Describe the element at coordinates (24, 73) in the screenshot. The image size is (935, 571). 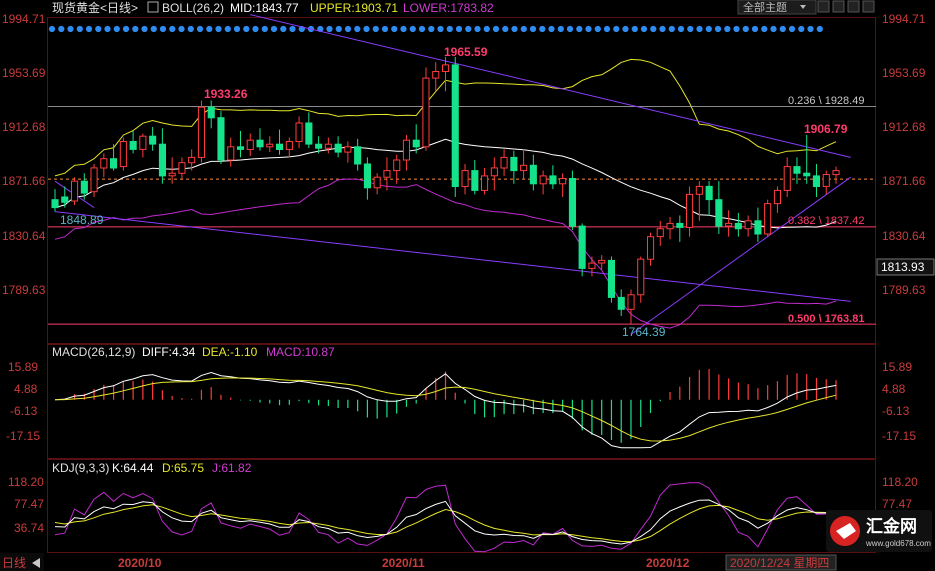
I see `price-tick-left: 1953.69` at that location.